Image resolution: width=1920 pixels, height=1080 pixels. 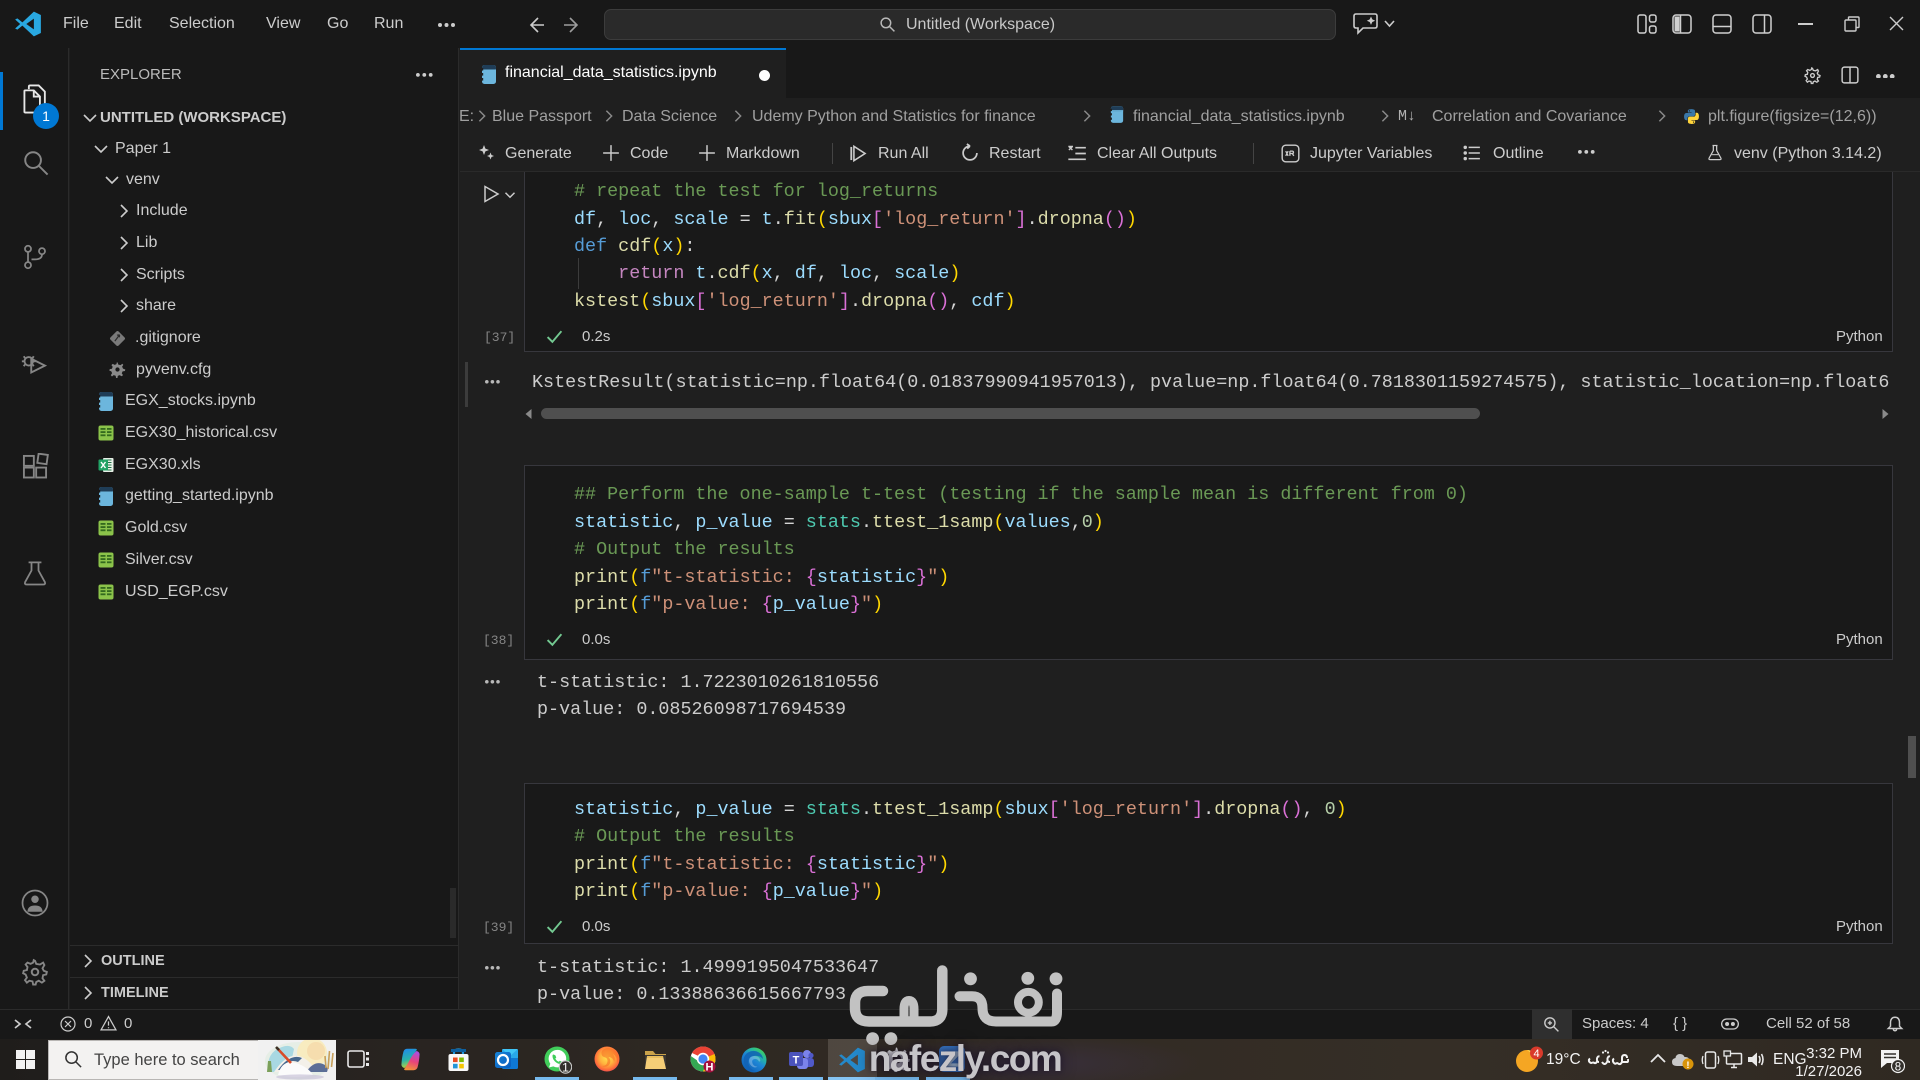 I want to click on svg-text: 4, so click(x=1536, y=1054).